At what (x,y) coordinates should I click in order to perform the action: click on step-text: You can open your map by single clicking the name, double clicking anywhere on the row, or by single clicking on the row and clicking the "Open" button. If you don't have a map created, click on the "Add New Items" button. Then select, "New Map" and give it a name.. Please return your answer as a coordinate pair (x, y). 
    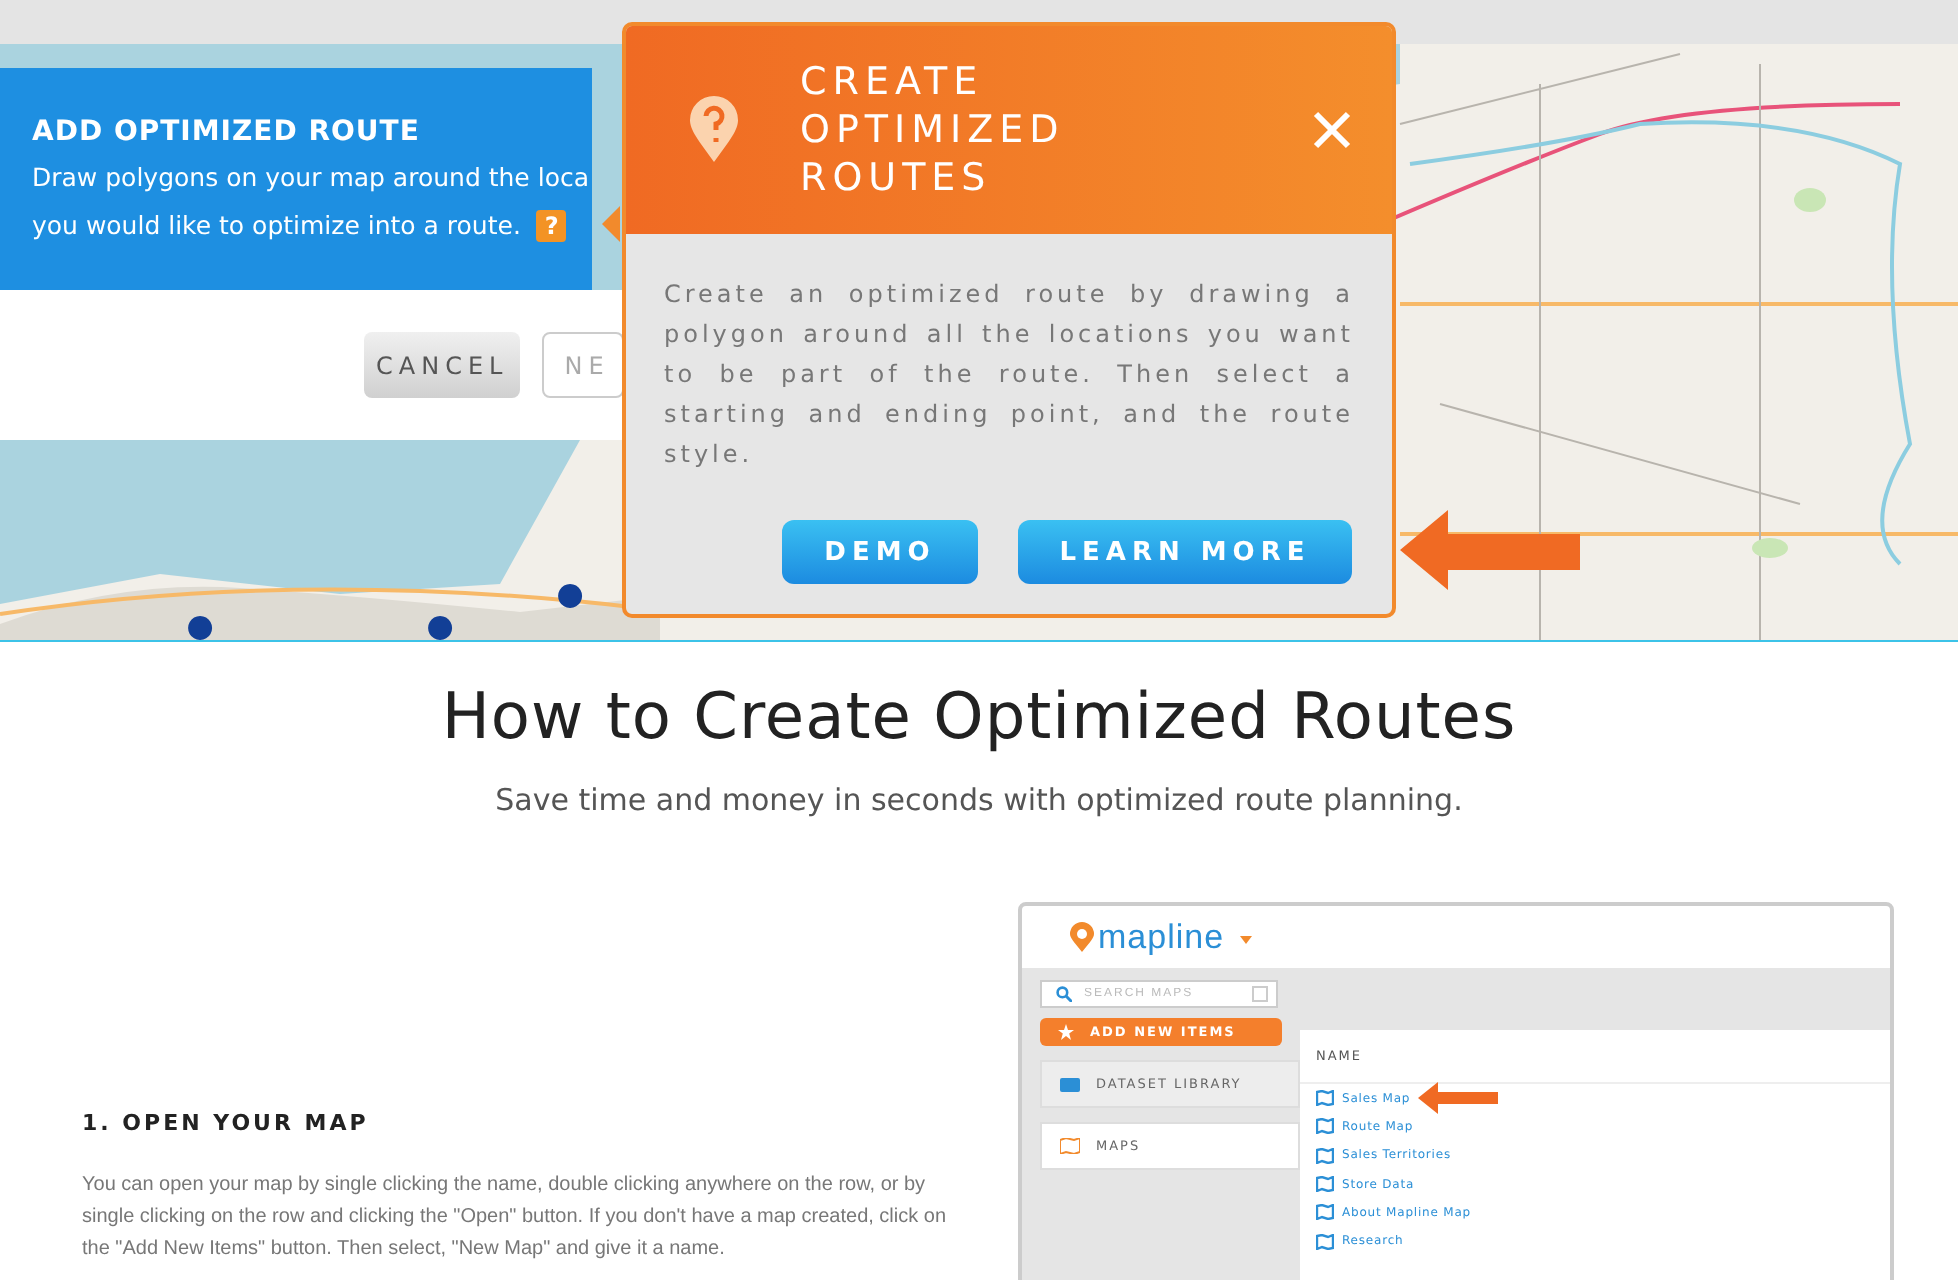
    Looking at the image, I should click on (515, 1218).